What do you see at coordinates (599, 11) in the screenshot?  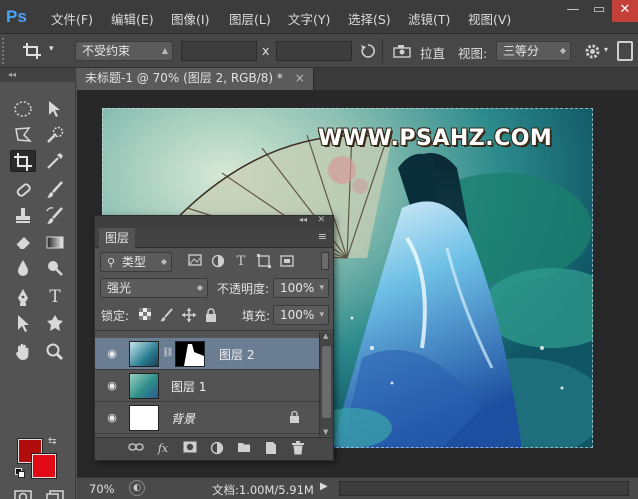 I see `restore-button: ▭` at bounding box center [599, 11].